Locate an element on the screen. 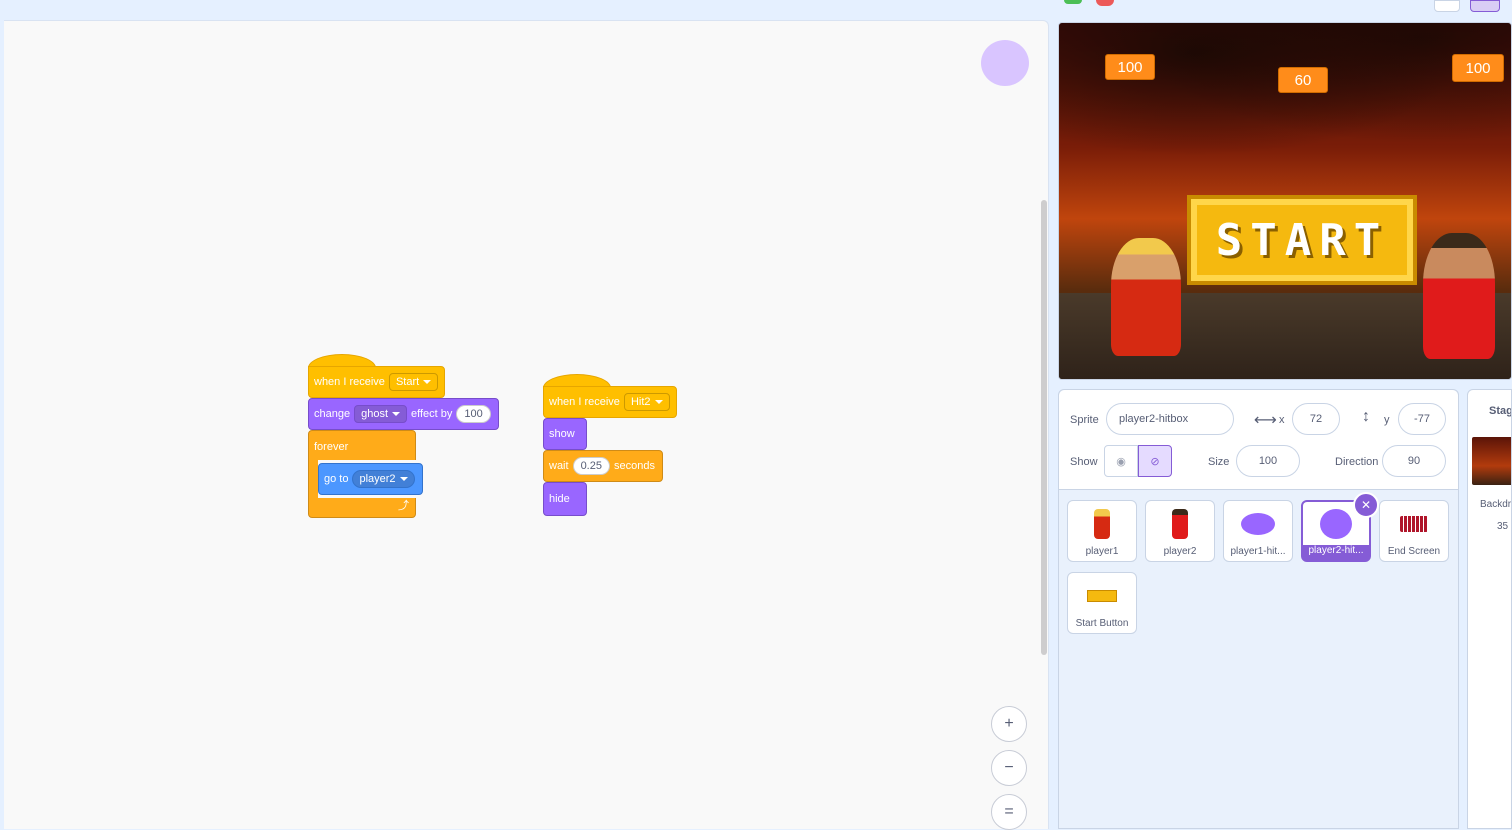  player2-health: 100 is located at coordinates (1478, 68).